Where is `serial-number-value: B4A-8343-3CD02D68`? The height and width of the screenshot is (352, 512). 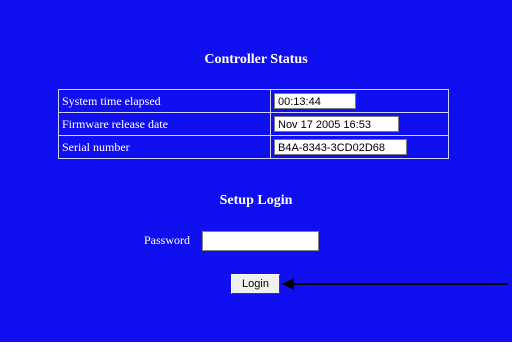
serial-number-value: B4A-8343-3CD02D68 is located at coordinates (340, 147).